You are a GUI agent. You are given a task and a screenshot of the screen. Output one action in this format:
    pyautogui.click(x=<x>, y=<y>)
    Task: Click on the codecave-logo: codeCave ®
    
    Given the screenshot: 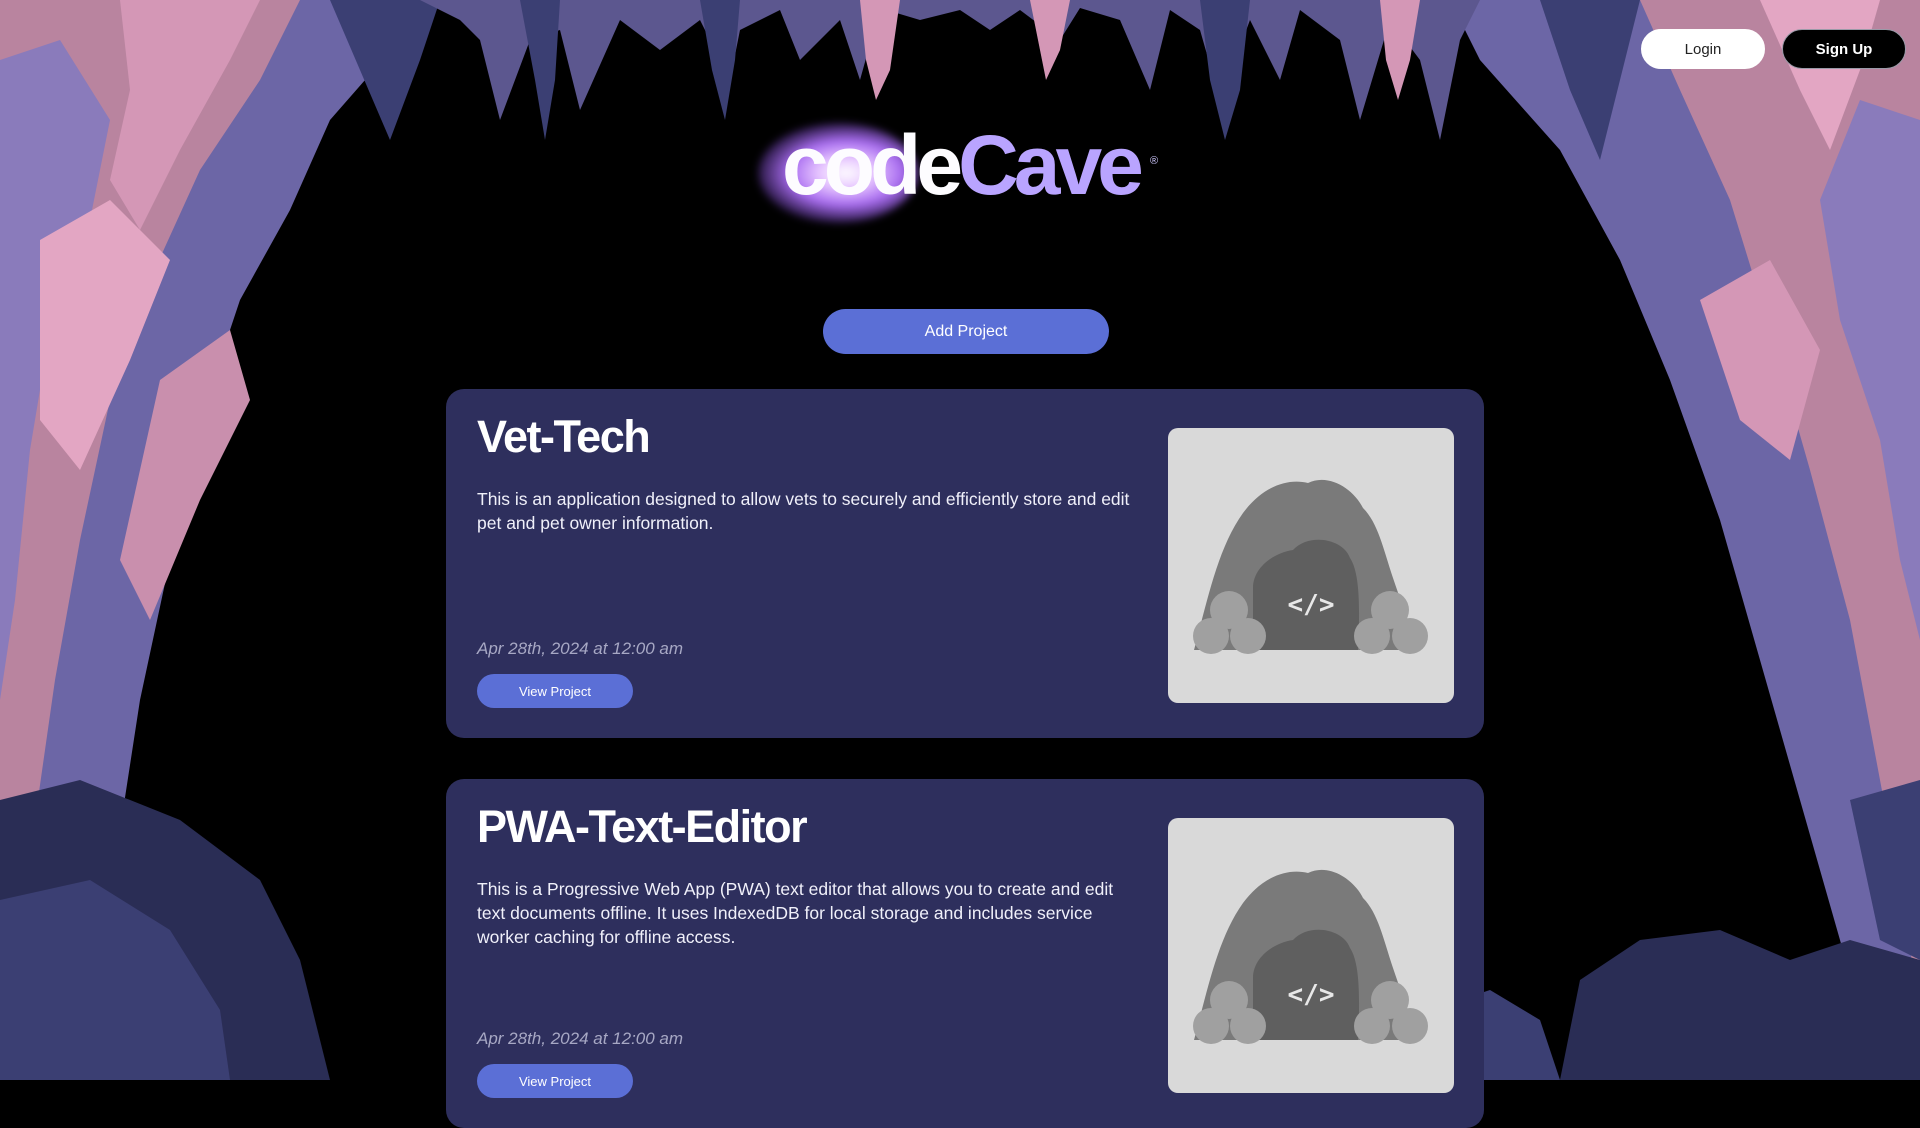 What is the action you would take?
    pyautogui.click(x=960, y=170)
    